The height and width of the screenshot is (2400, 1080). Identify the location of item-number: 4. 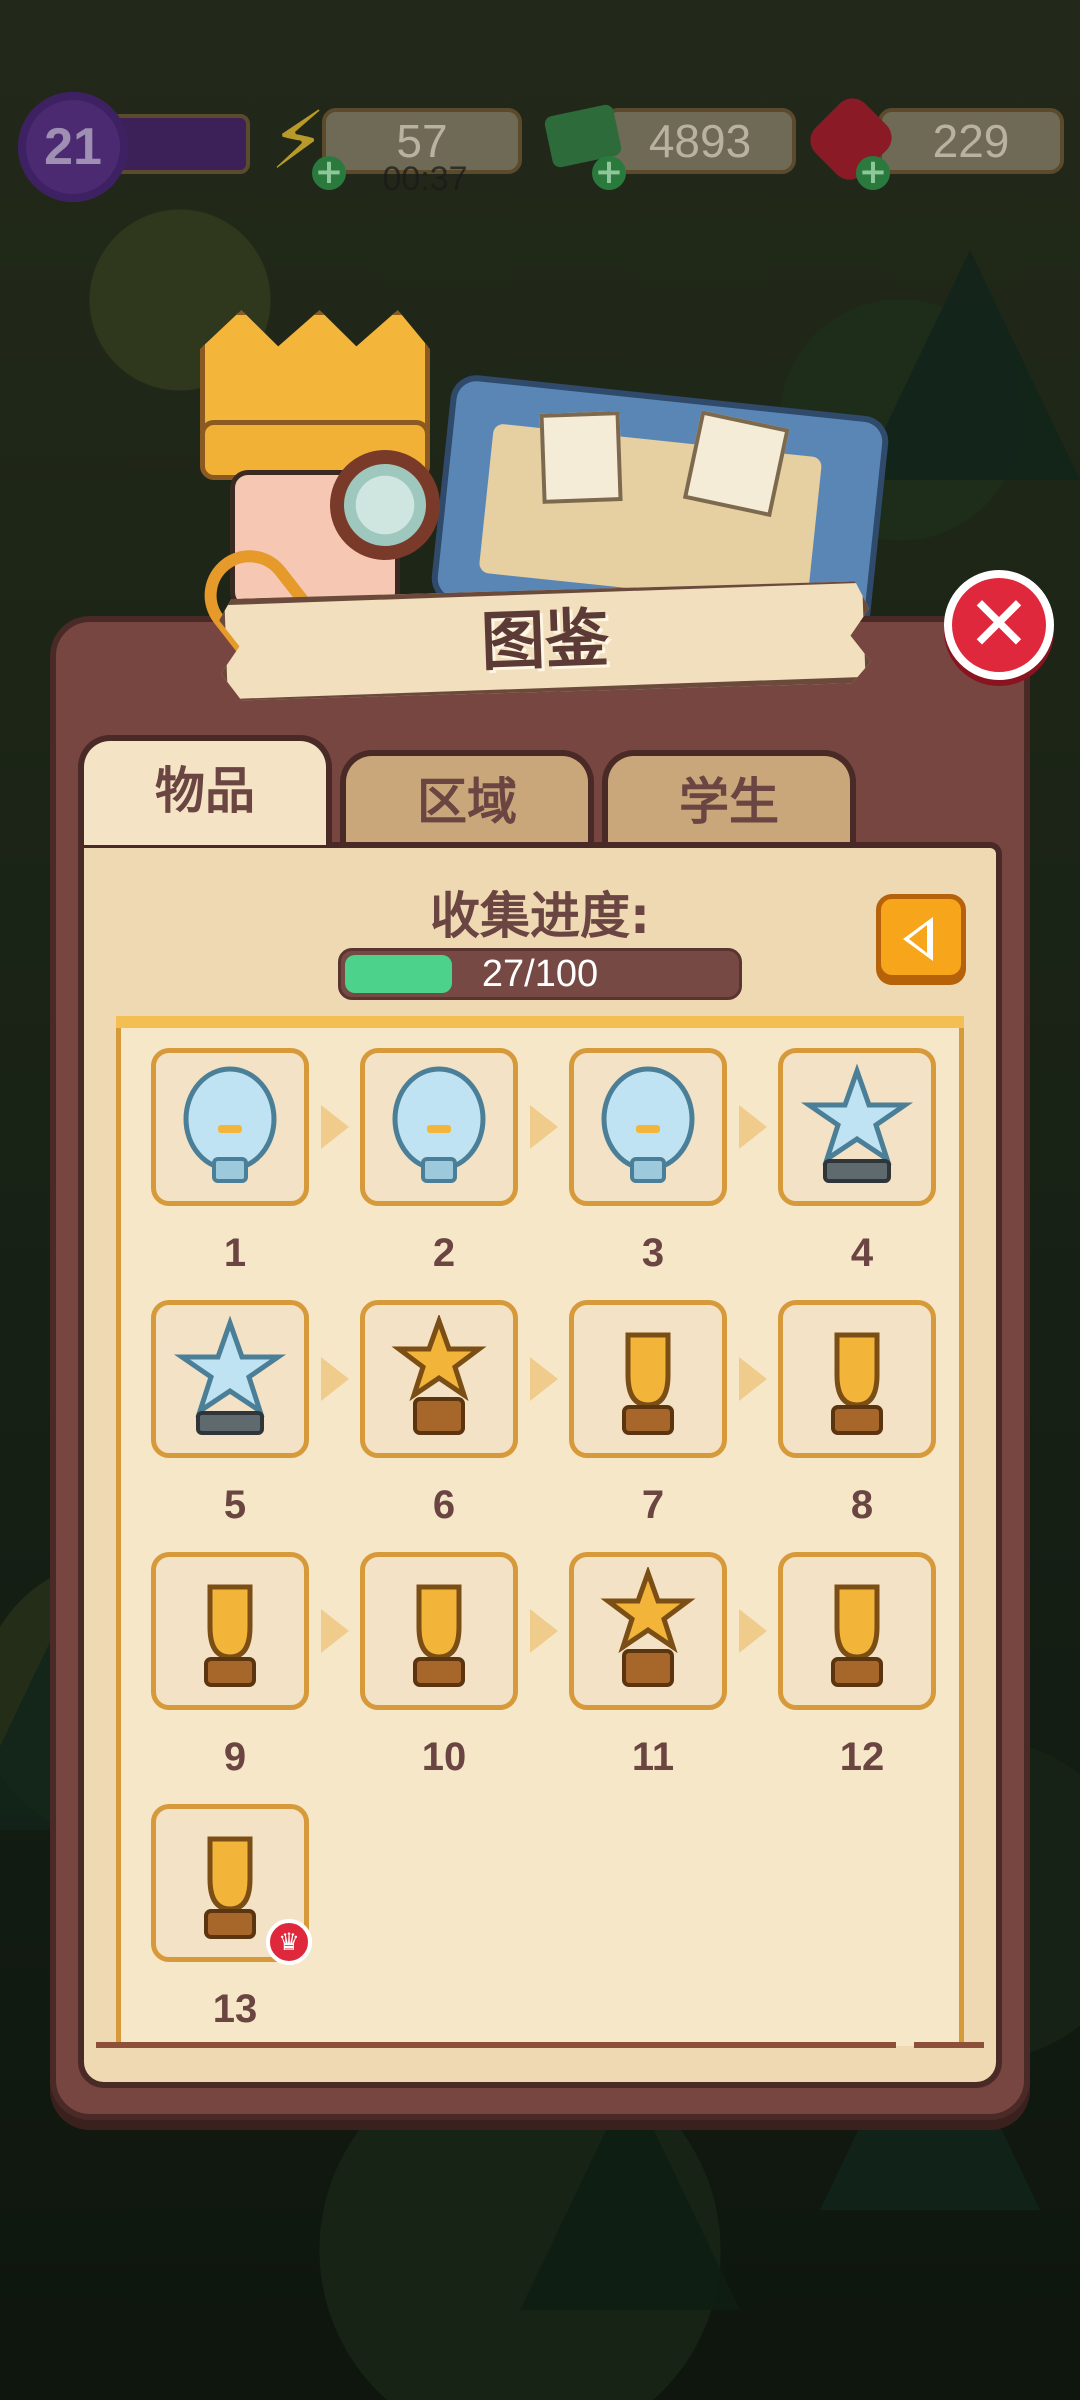
(862, 1253).